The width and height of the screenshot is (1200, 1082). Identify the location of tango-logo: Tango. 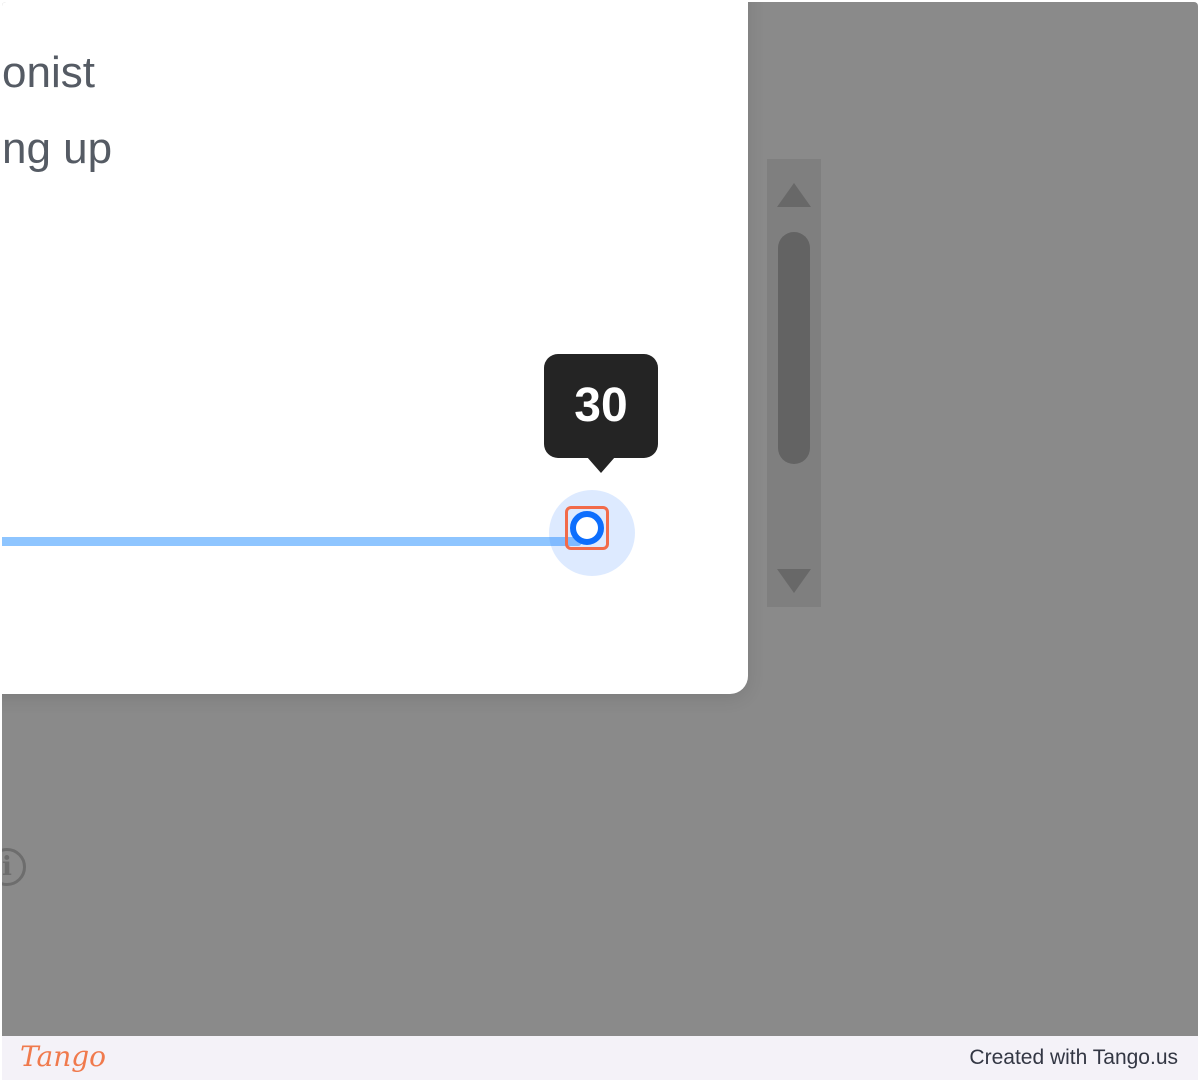
(63, 1056).